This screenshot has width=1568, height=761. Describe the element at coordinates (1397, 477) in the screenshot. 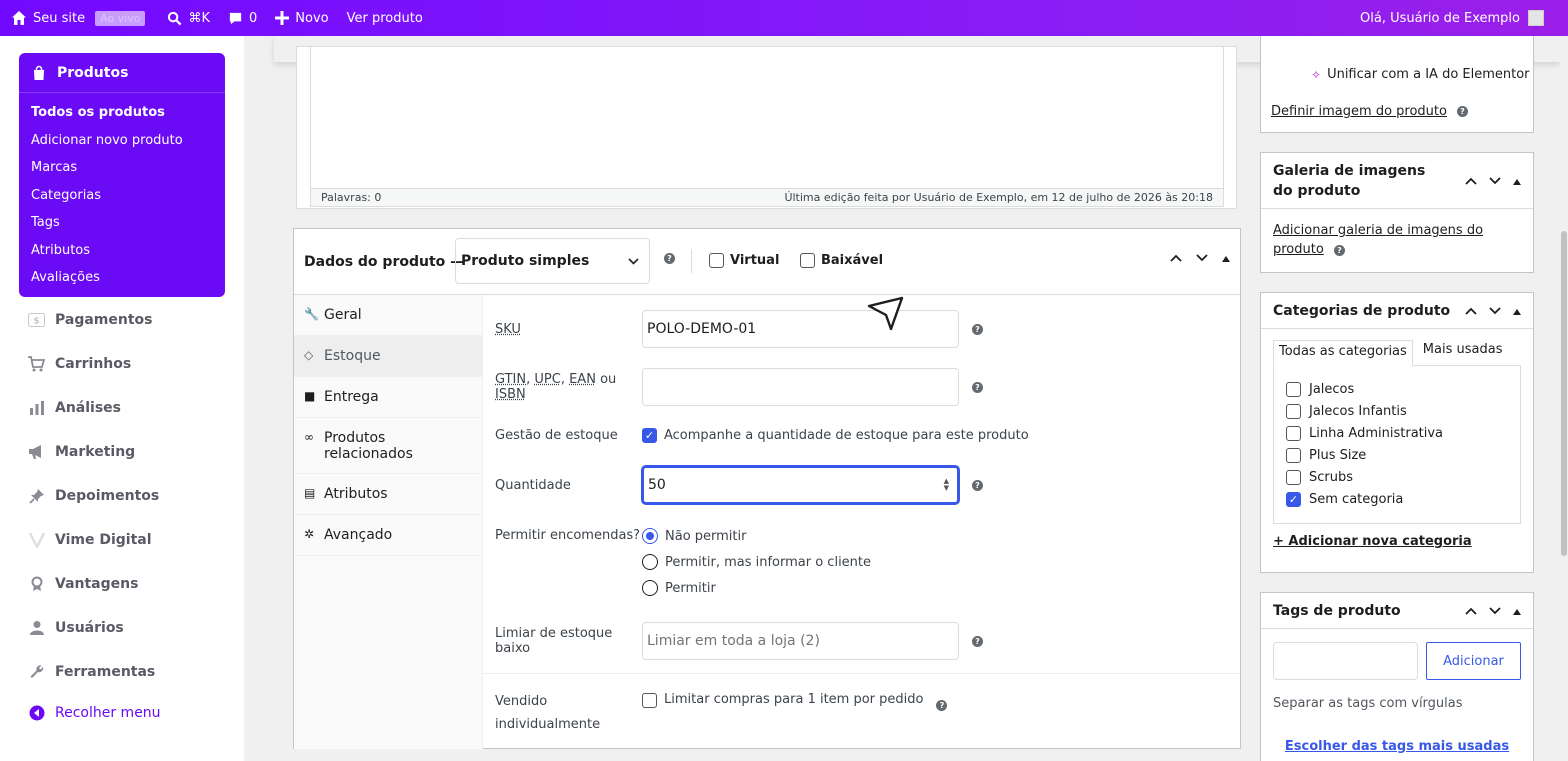

I see `category-item: Scrubs` at that location.